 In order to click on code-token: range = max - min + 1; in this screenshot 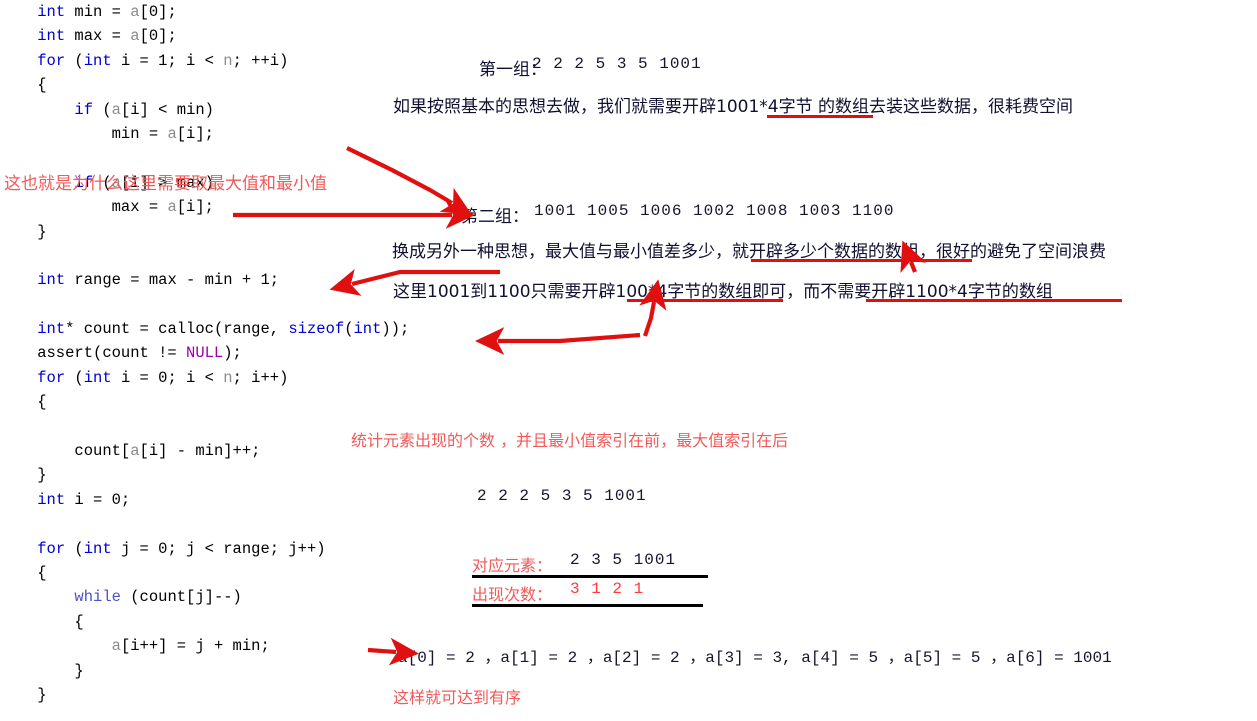, I will do `click(172, 280)`.